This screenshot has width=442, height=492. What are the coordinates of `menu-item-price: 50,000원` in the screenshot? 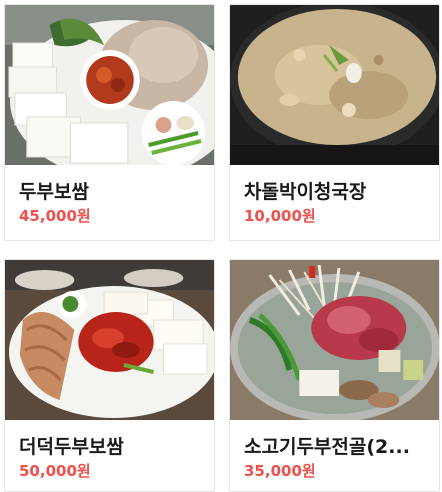 It's located at (55, 471).